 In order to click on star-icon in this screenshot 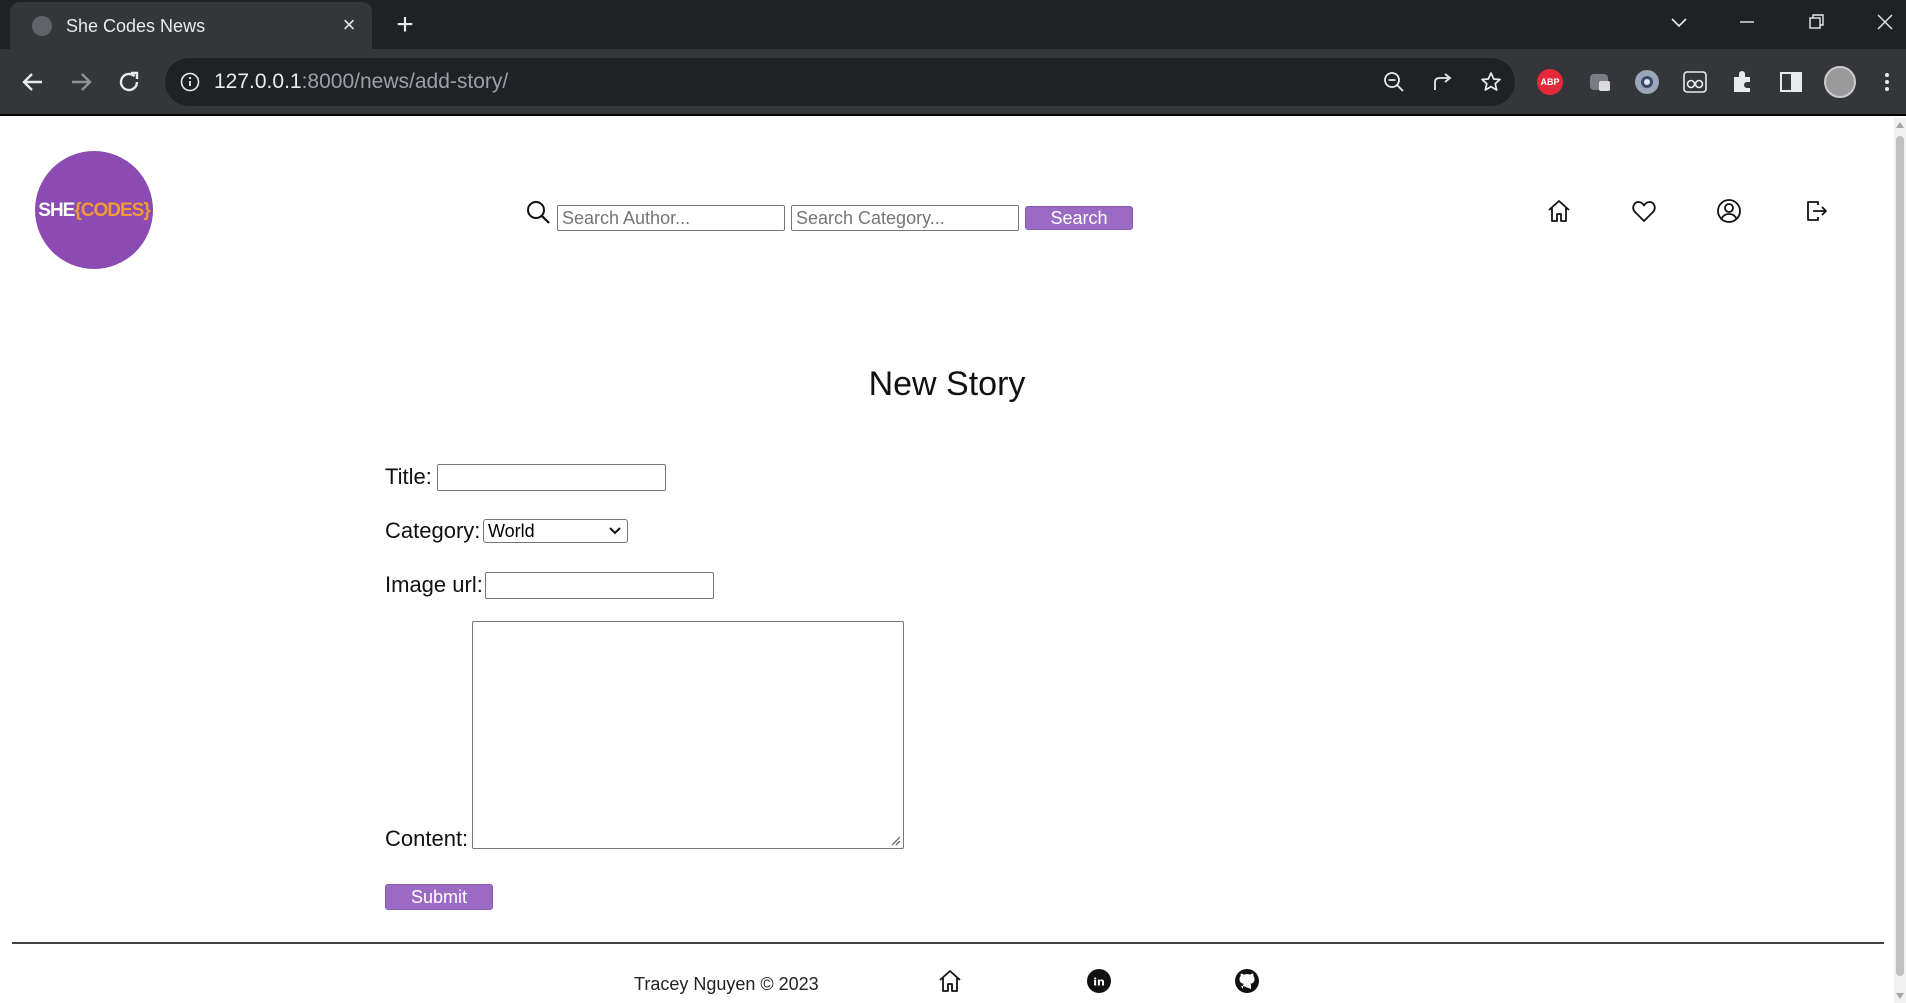, I will do `click(1491, 82)`.